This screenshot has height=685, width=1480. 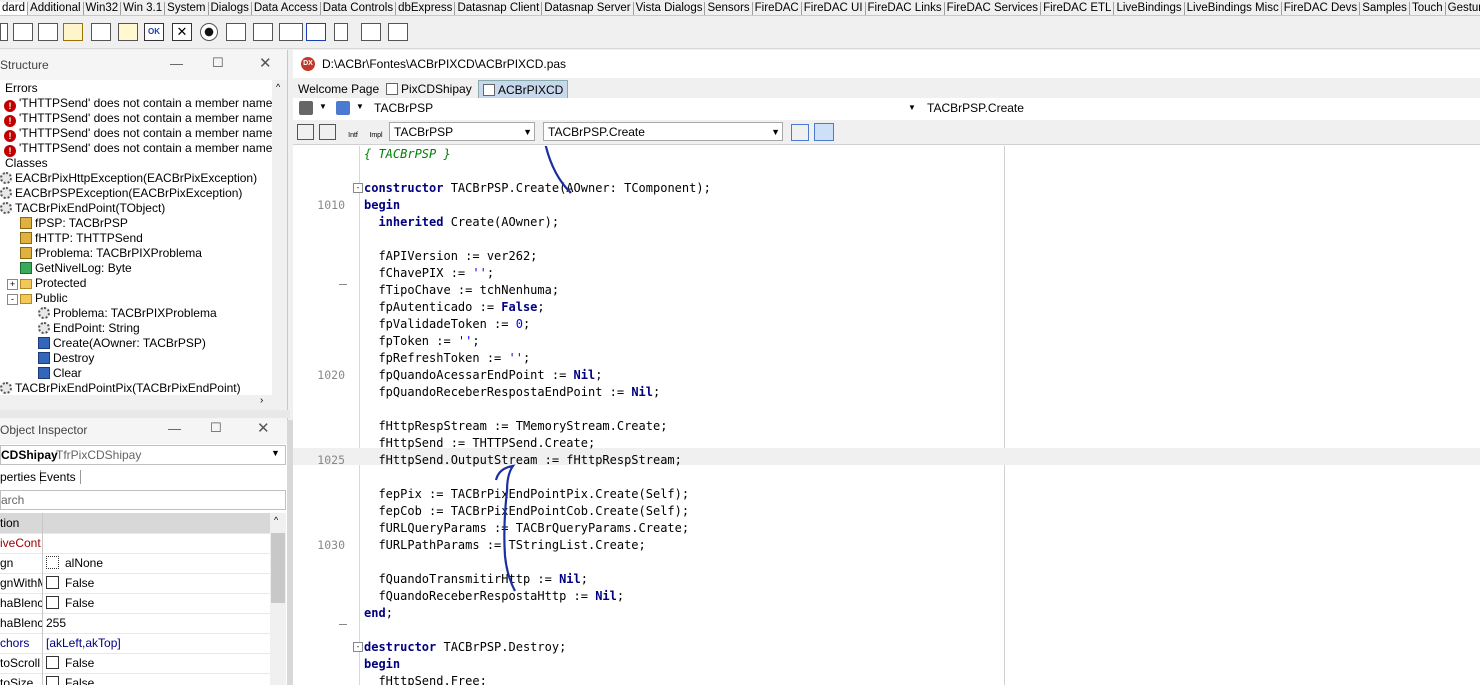 I want to click on palette-tab: FireDAC, so click(x=777, y=8).